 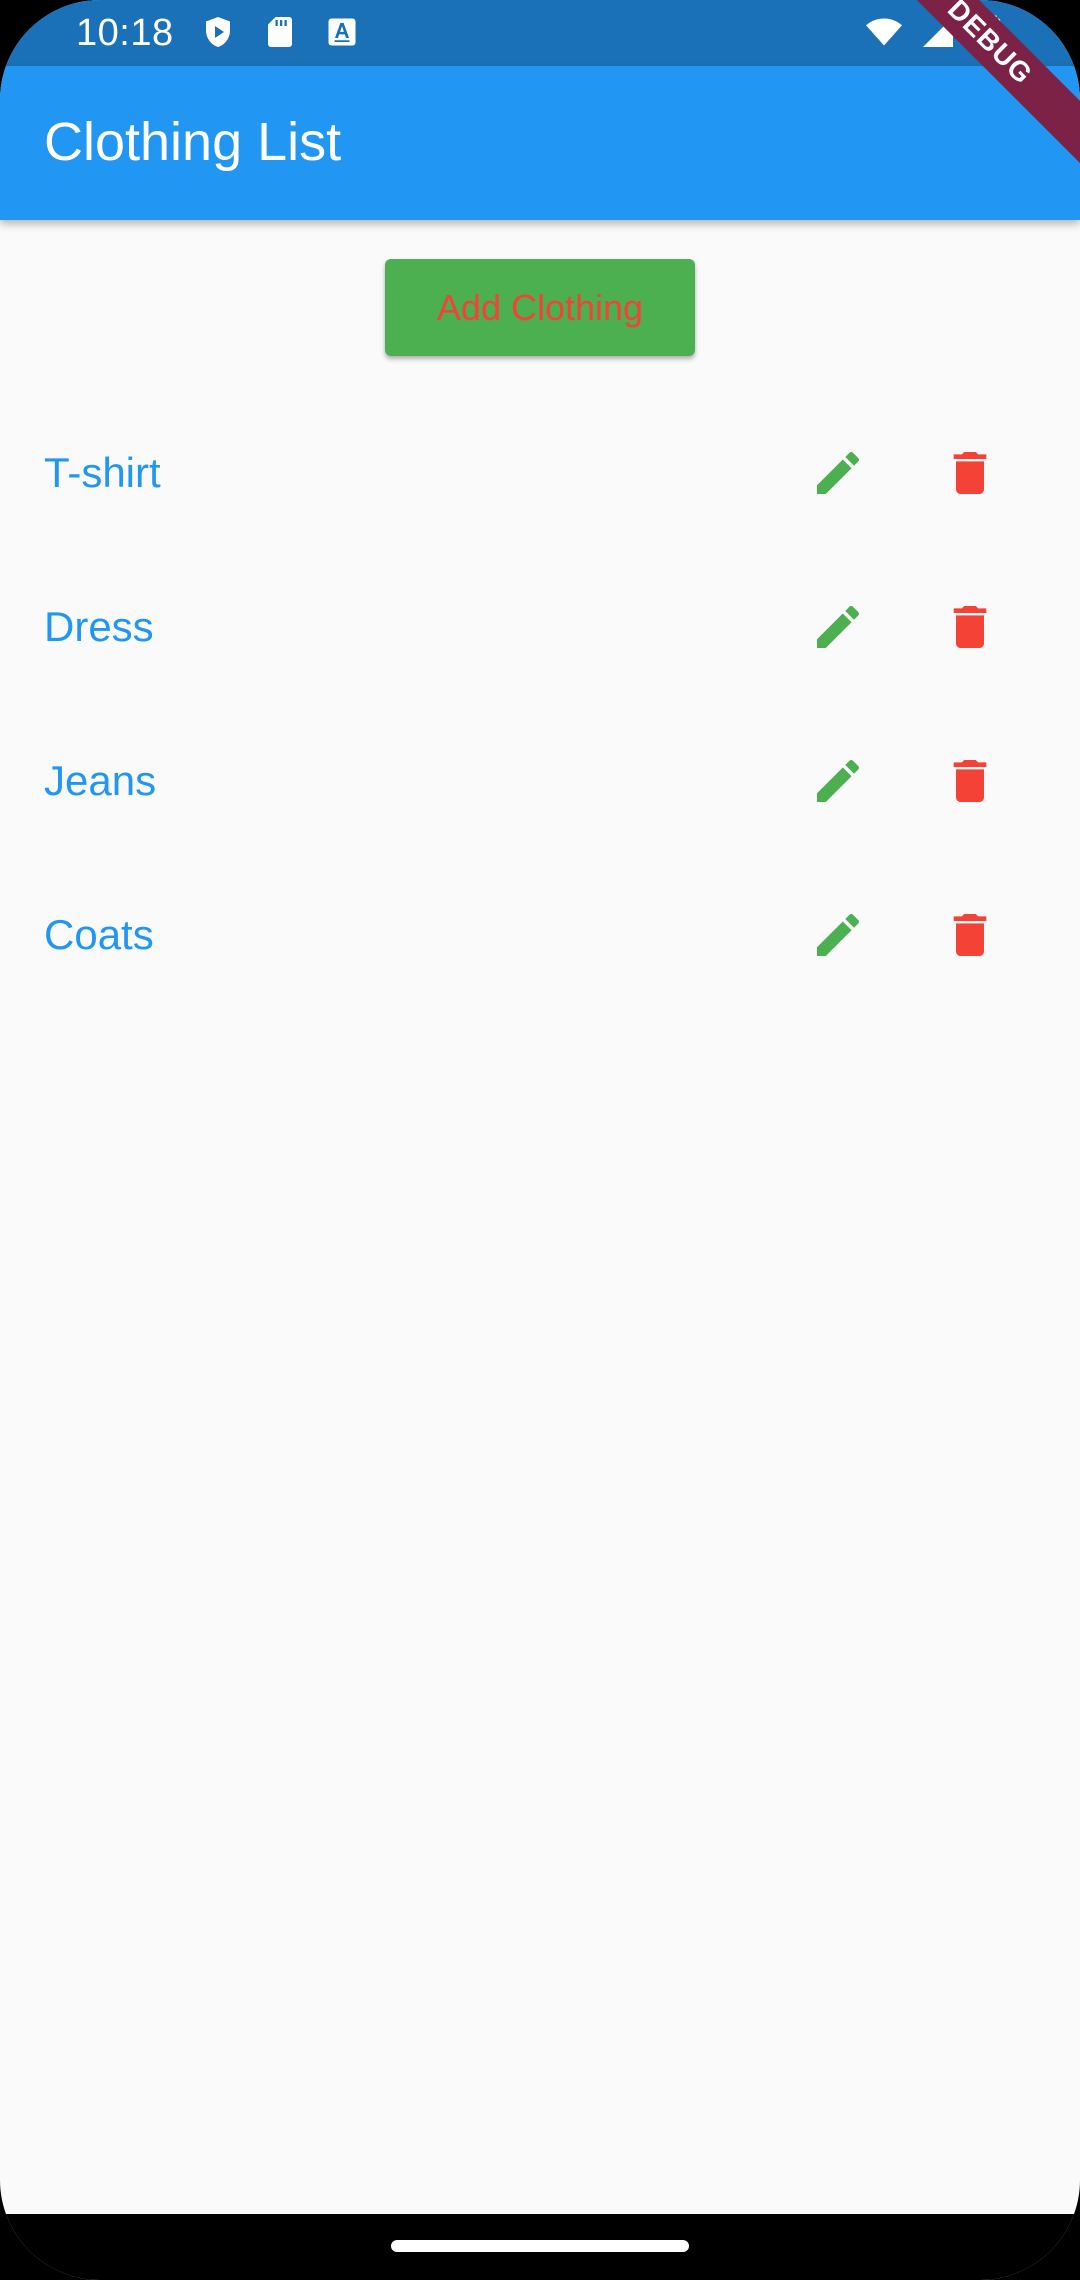 I want to click on navigation-bar, so click(x=540, y=2247).